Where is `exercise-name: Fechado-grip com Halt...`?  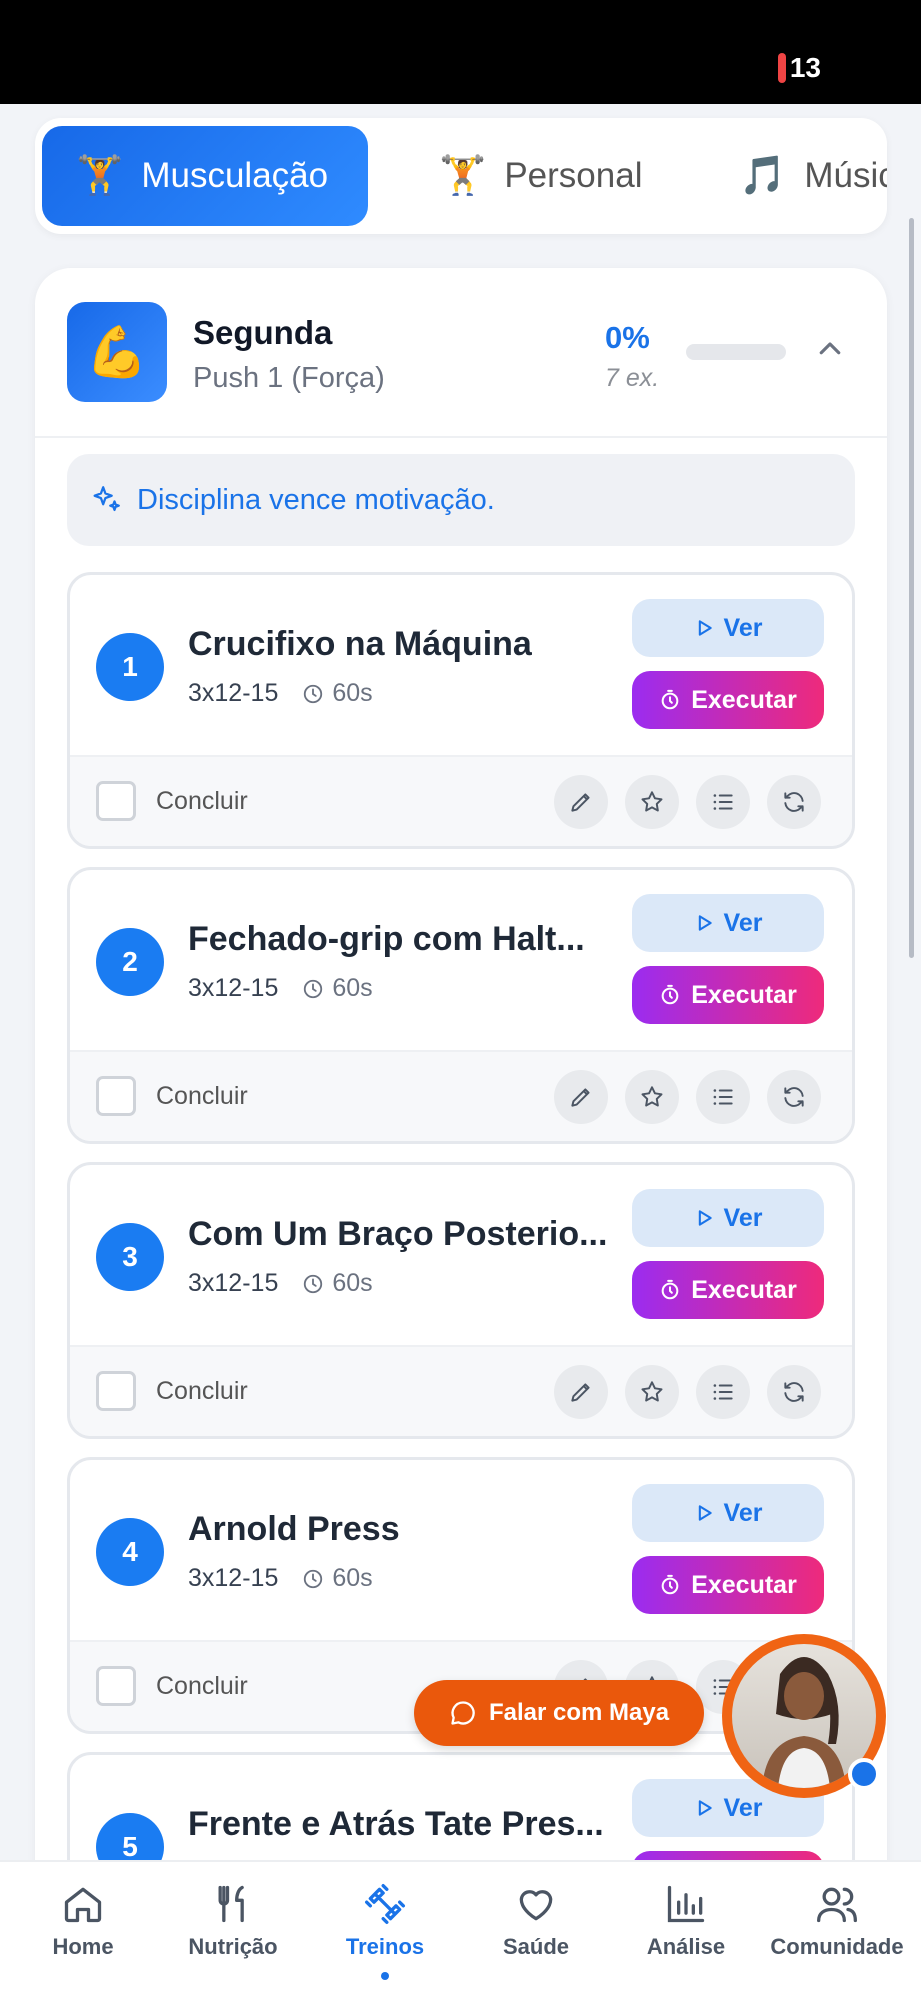
exercise-name: Fechado-grip com Halt... is located at coordinates (386, 939).